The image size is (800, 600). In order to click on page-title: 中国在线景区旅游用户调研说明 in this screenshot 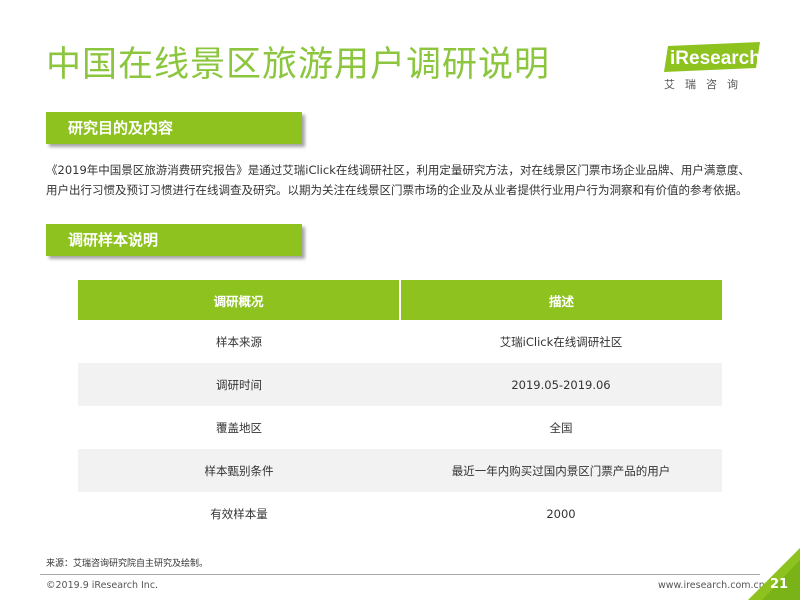, I will do `click(298, 65)`.